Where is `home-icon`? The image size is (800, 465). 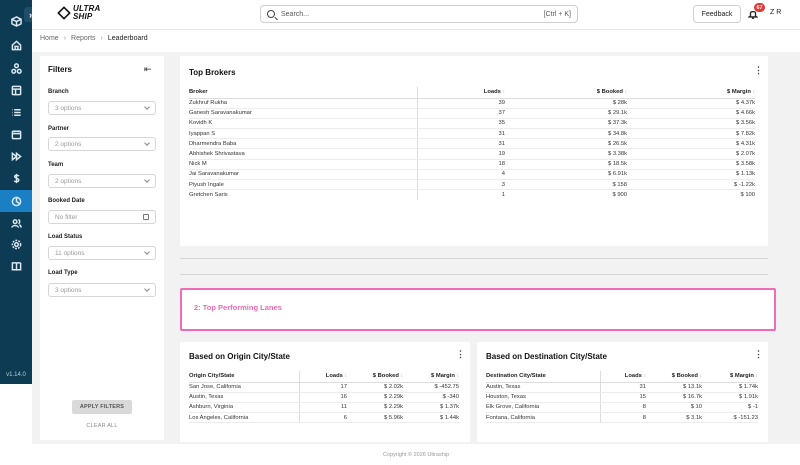 home-icon is located at coordinates (16, 45).